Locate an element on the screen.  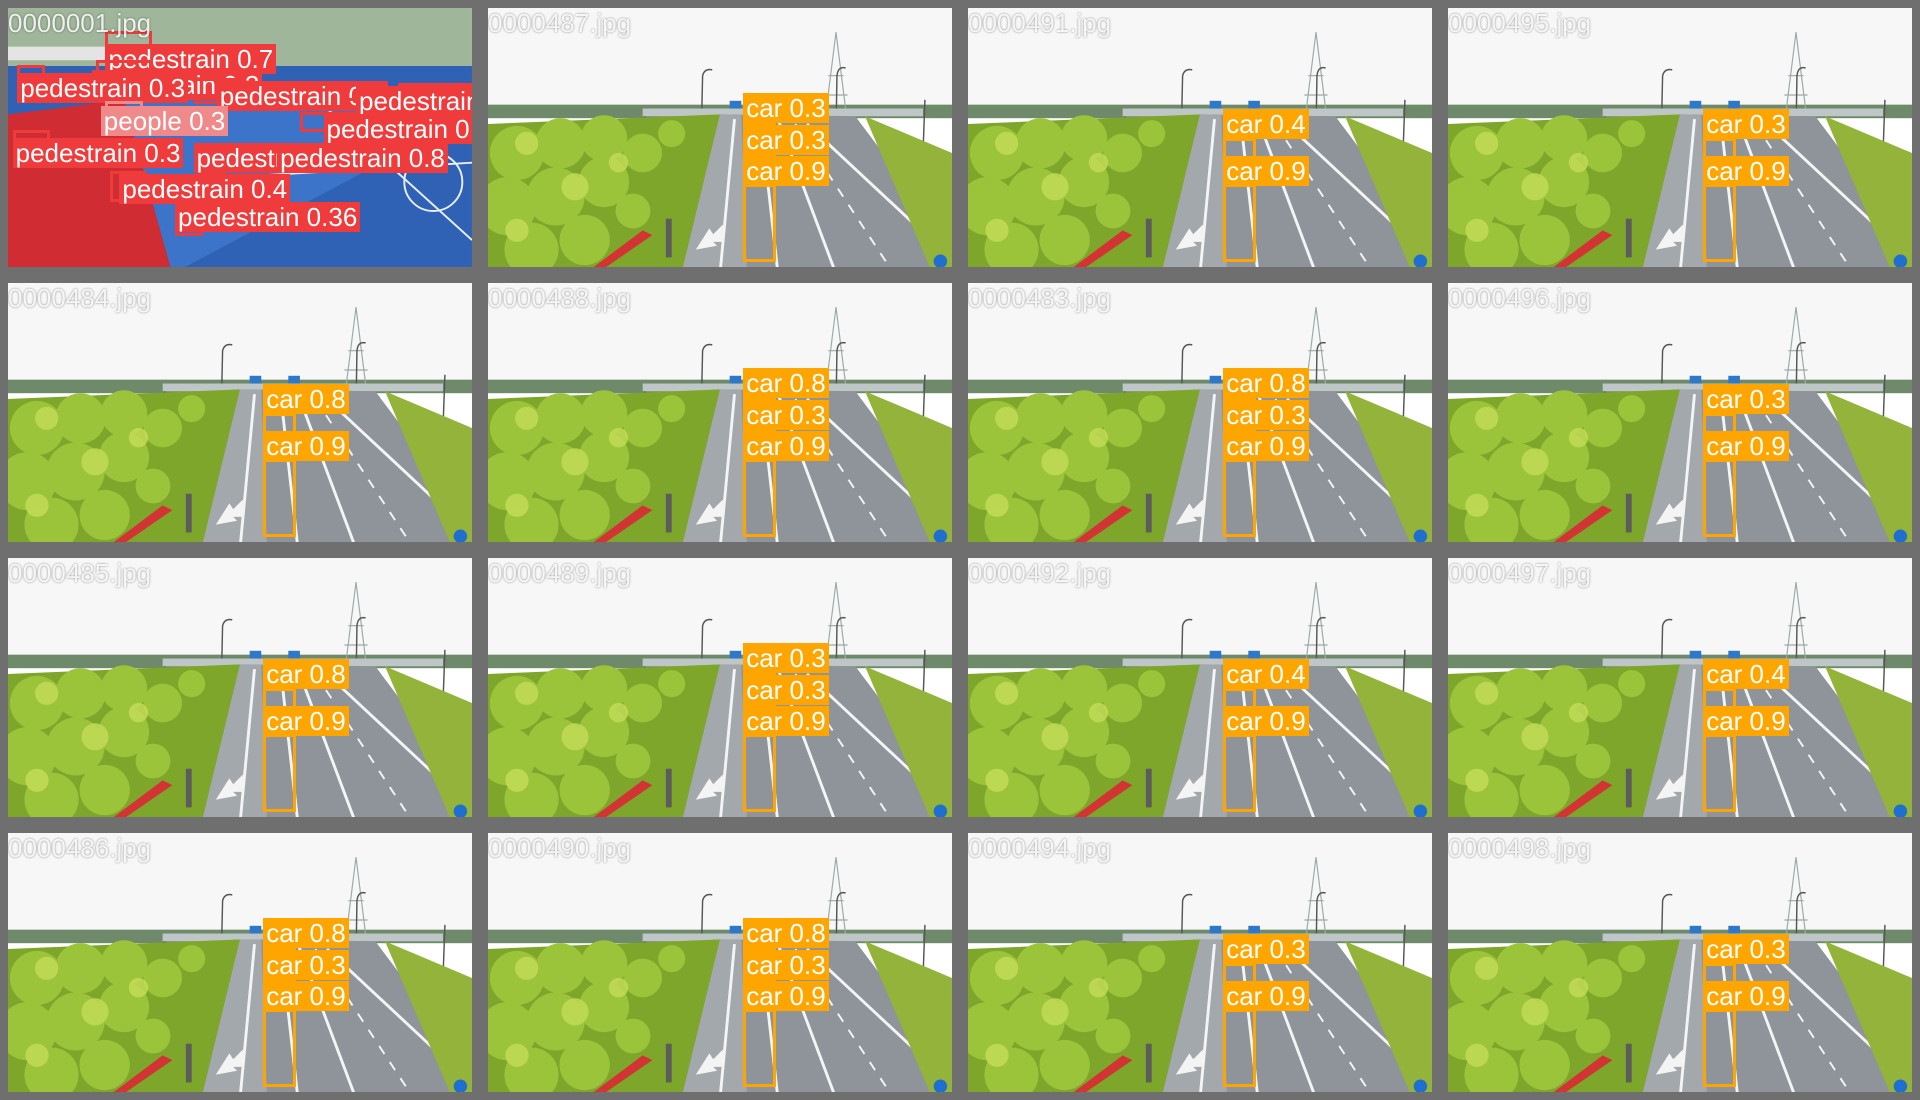
tile-filename: 0000484.jpg is located at coordinates (80, 298).